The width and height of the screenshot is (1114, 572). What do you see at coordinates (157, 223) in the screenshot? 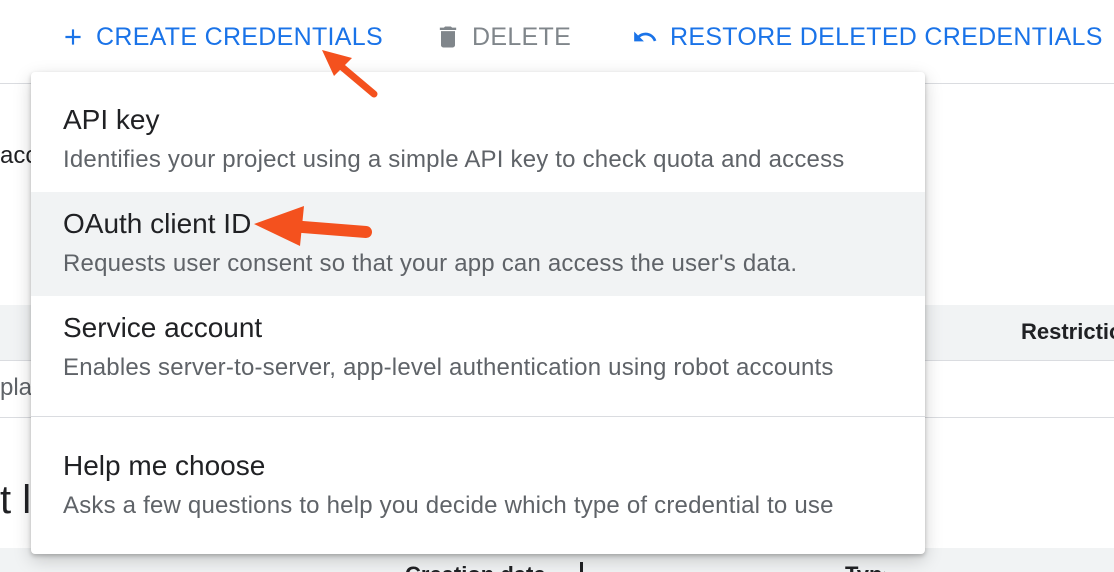
I see `menu-item-title: OAuth client ID` at bounding box center [157, 223].